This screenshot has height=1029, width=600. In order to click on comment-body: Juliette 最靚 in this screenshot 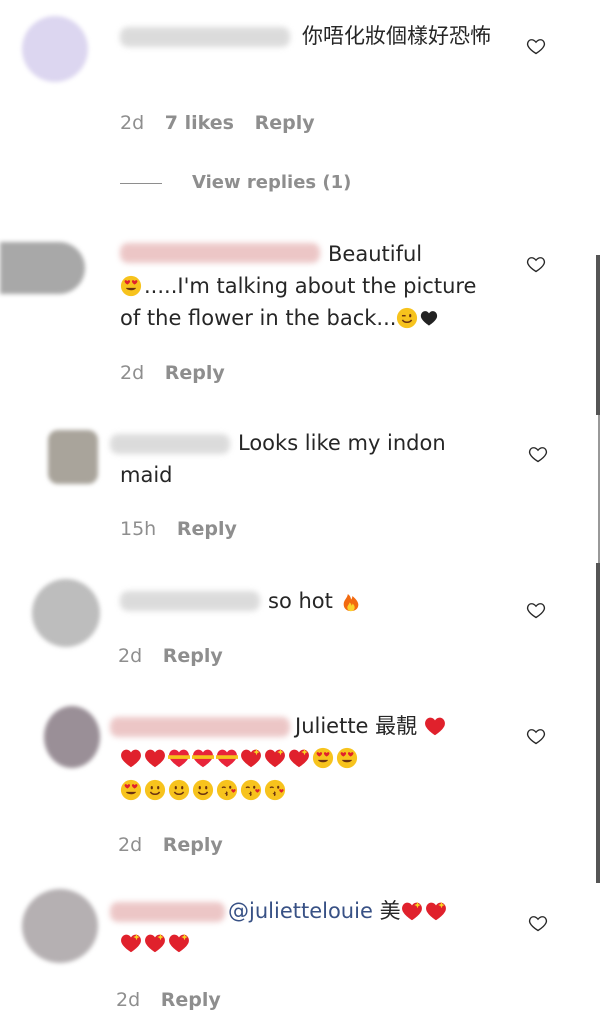, I will do `click(356, 726)`.